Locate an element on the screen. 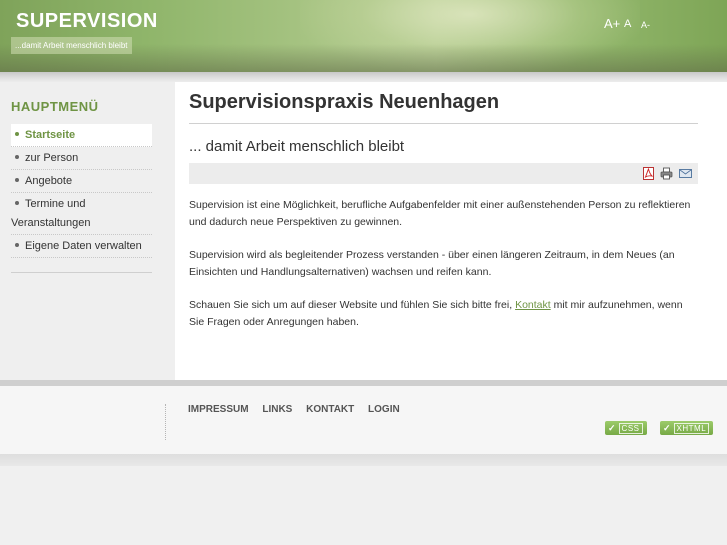  font-size-reset-button: A is located at coordinates (627, 24).